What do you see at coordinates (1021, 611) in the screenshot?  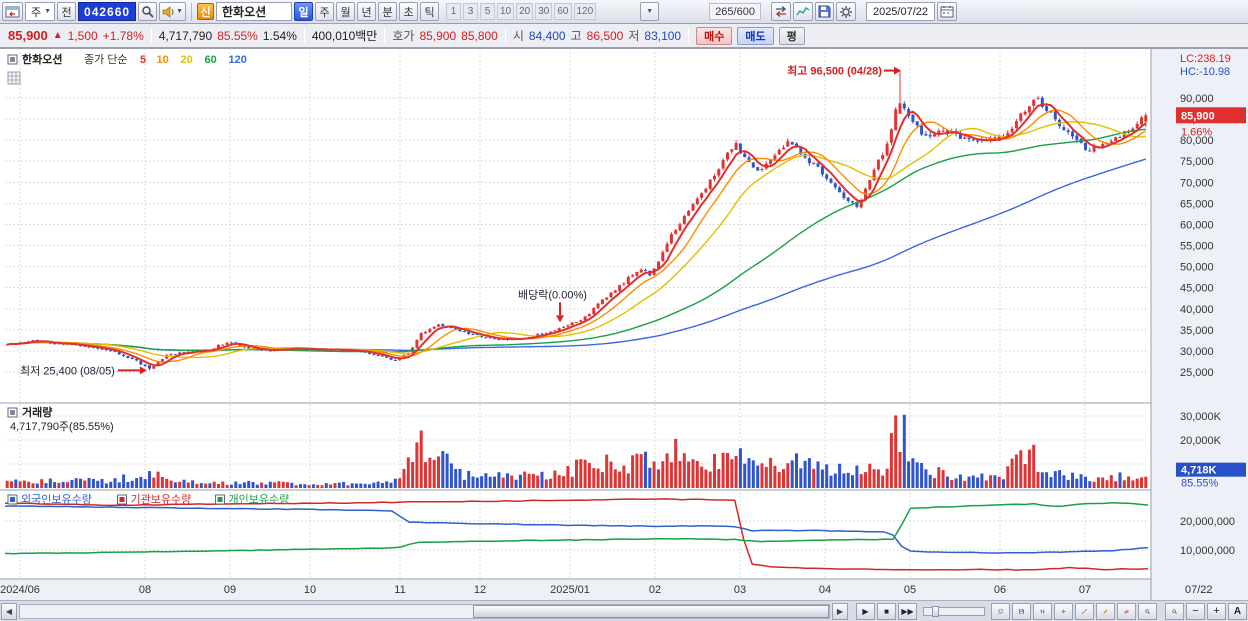 I see `save-image-icon` at bounding box center [1021, 611].